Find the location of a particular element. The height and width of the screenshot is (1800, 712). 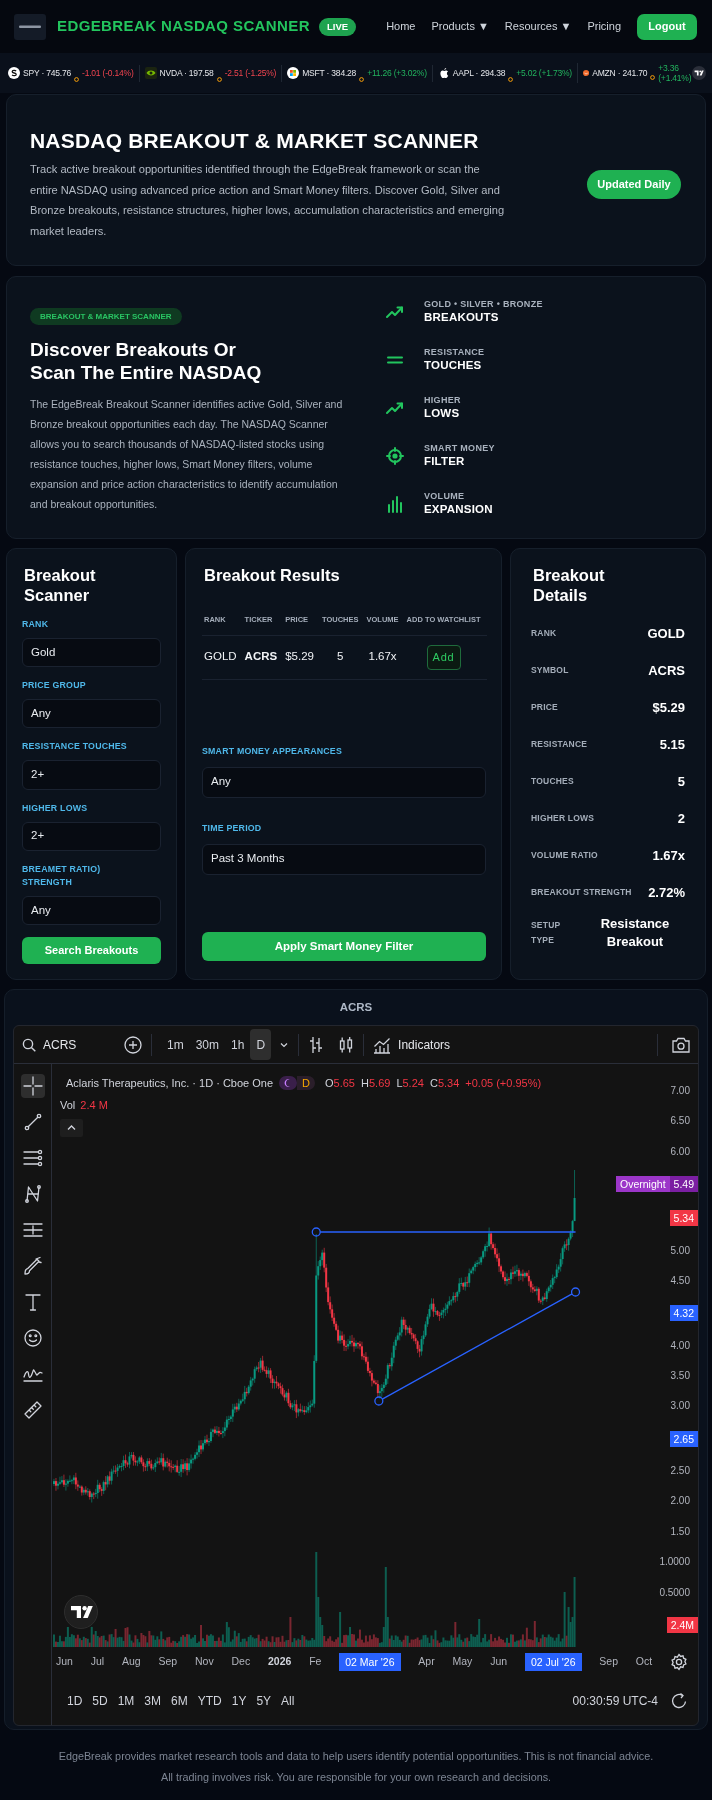

price-tick: 5.00 is located at coordinates (680, 1250).